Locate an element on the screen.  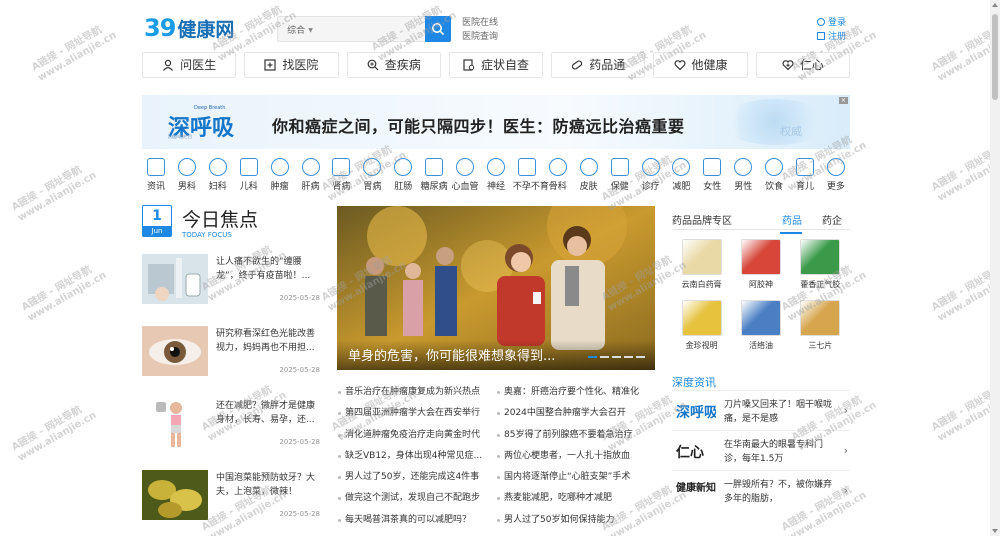
headline-link: 国内将逐渐停止“心脏支架”手术 is located at coordinates (575, 477).